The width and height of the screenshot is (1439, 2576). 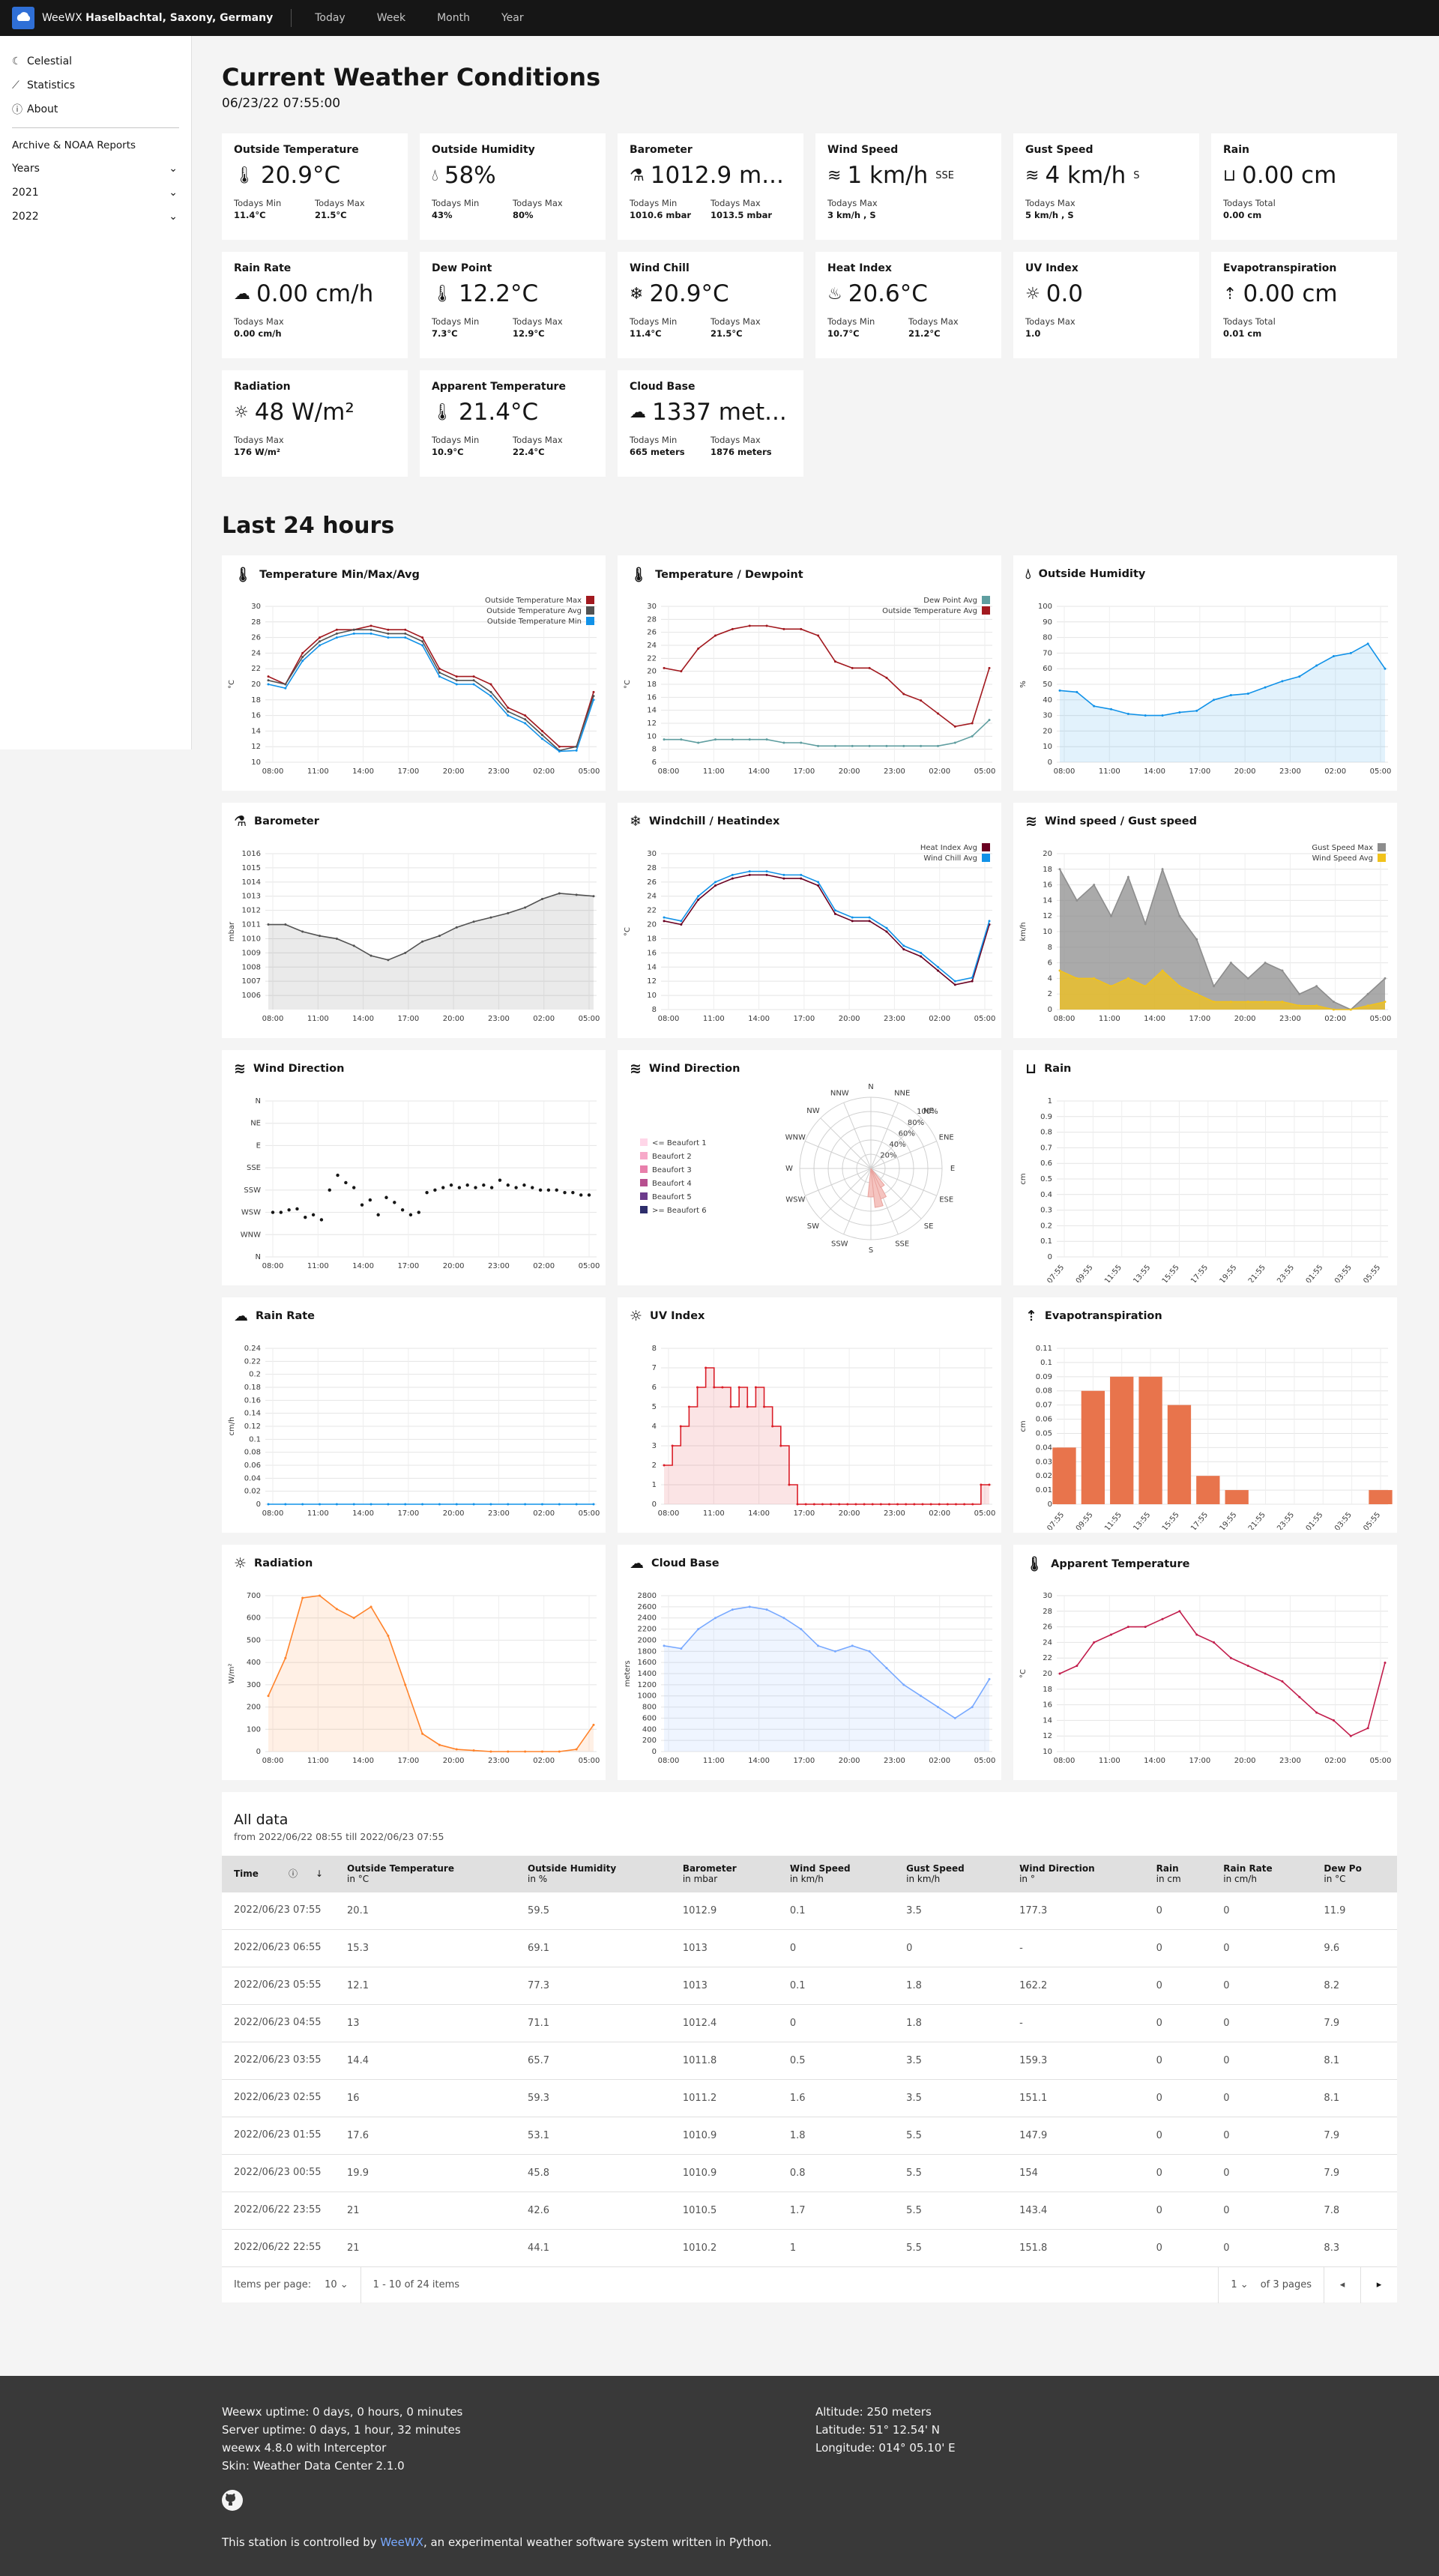 What do you see at coordinates (95, 193) in the screenshot?
I see `sidebar-group-2021: 2021 ⌄` at bounding box center [95, 193].